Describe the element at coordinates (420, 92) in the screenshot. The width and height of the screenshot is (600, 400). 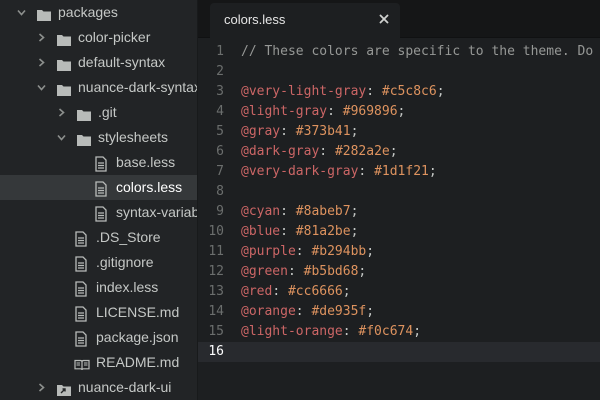
I see `code-line: @very-light-gray: #c5c8c6;` at that location.